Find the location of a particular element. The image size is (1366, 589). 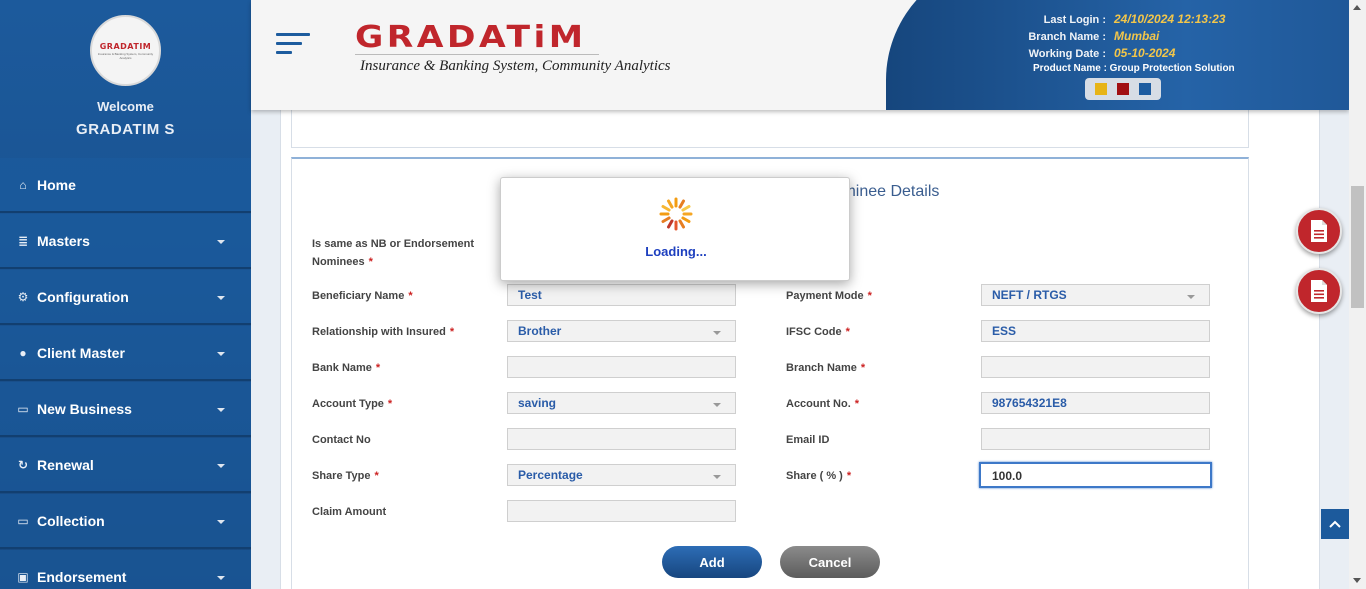

contact-no-label: Contact No is located at coordinates (341, 440).